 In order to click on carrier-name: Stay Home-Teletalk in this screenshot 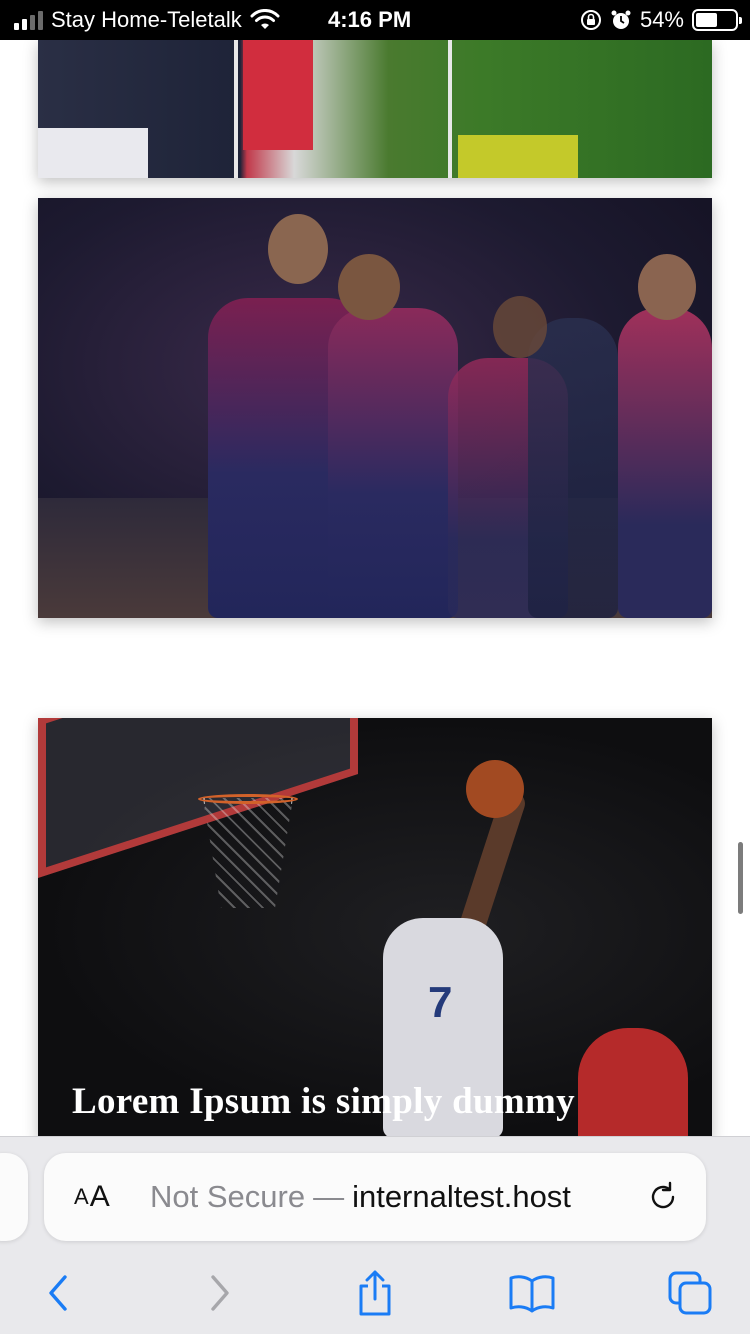, I will do `click(146, 19)`.